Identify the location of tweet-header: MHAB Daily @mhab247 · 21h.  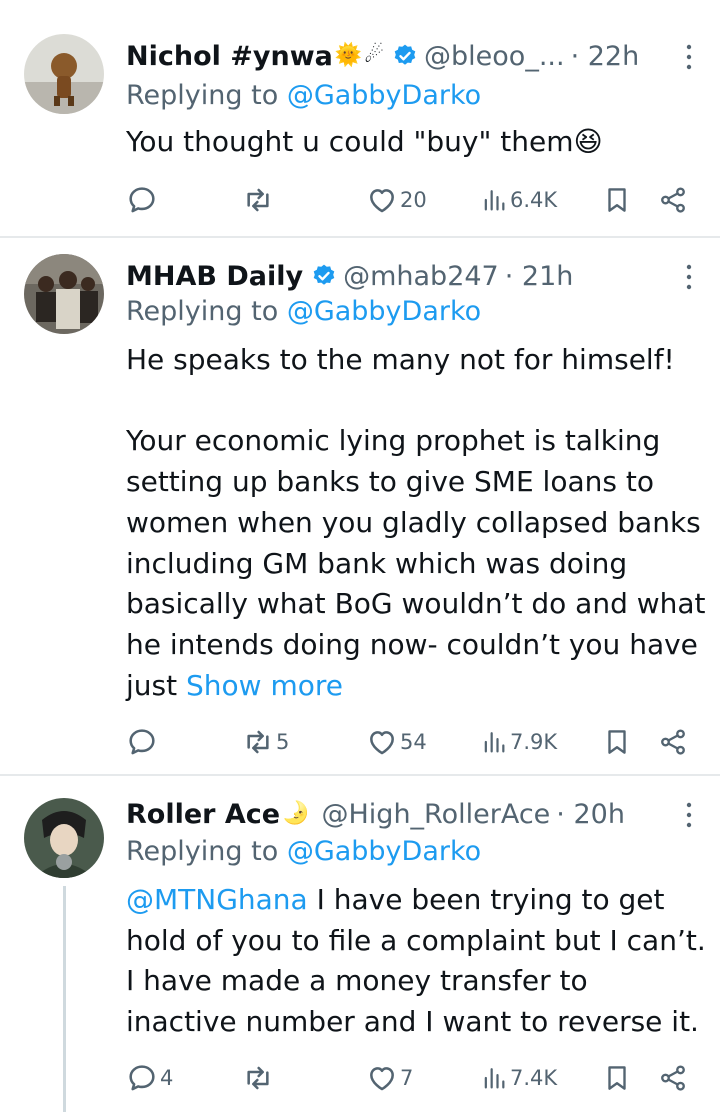
(349, 276).